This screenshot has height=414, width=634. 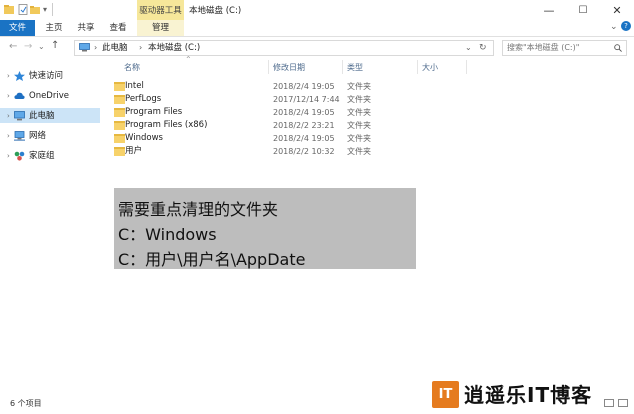 What do you see at coordinates (19, 76) in the screenshot?
I see `star-icon` at bounding box center [19, 76].